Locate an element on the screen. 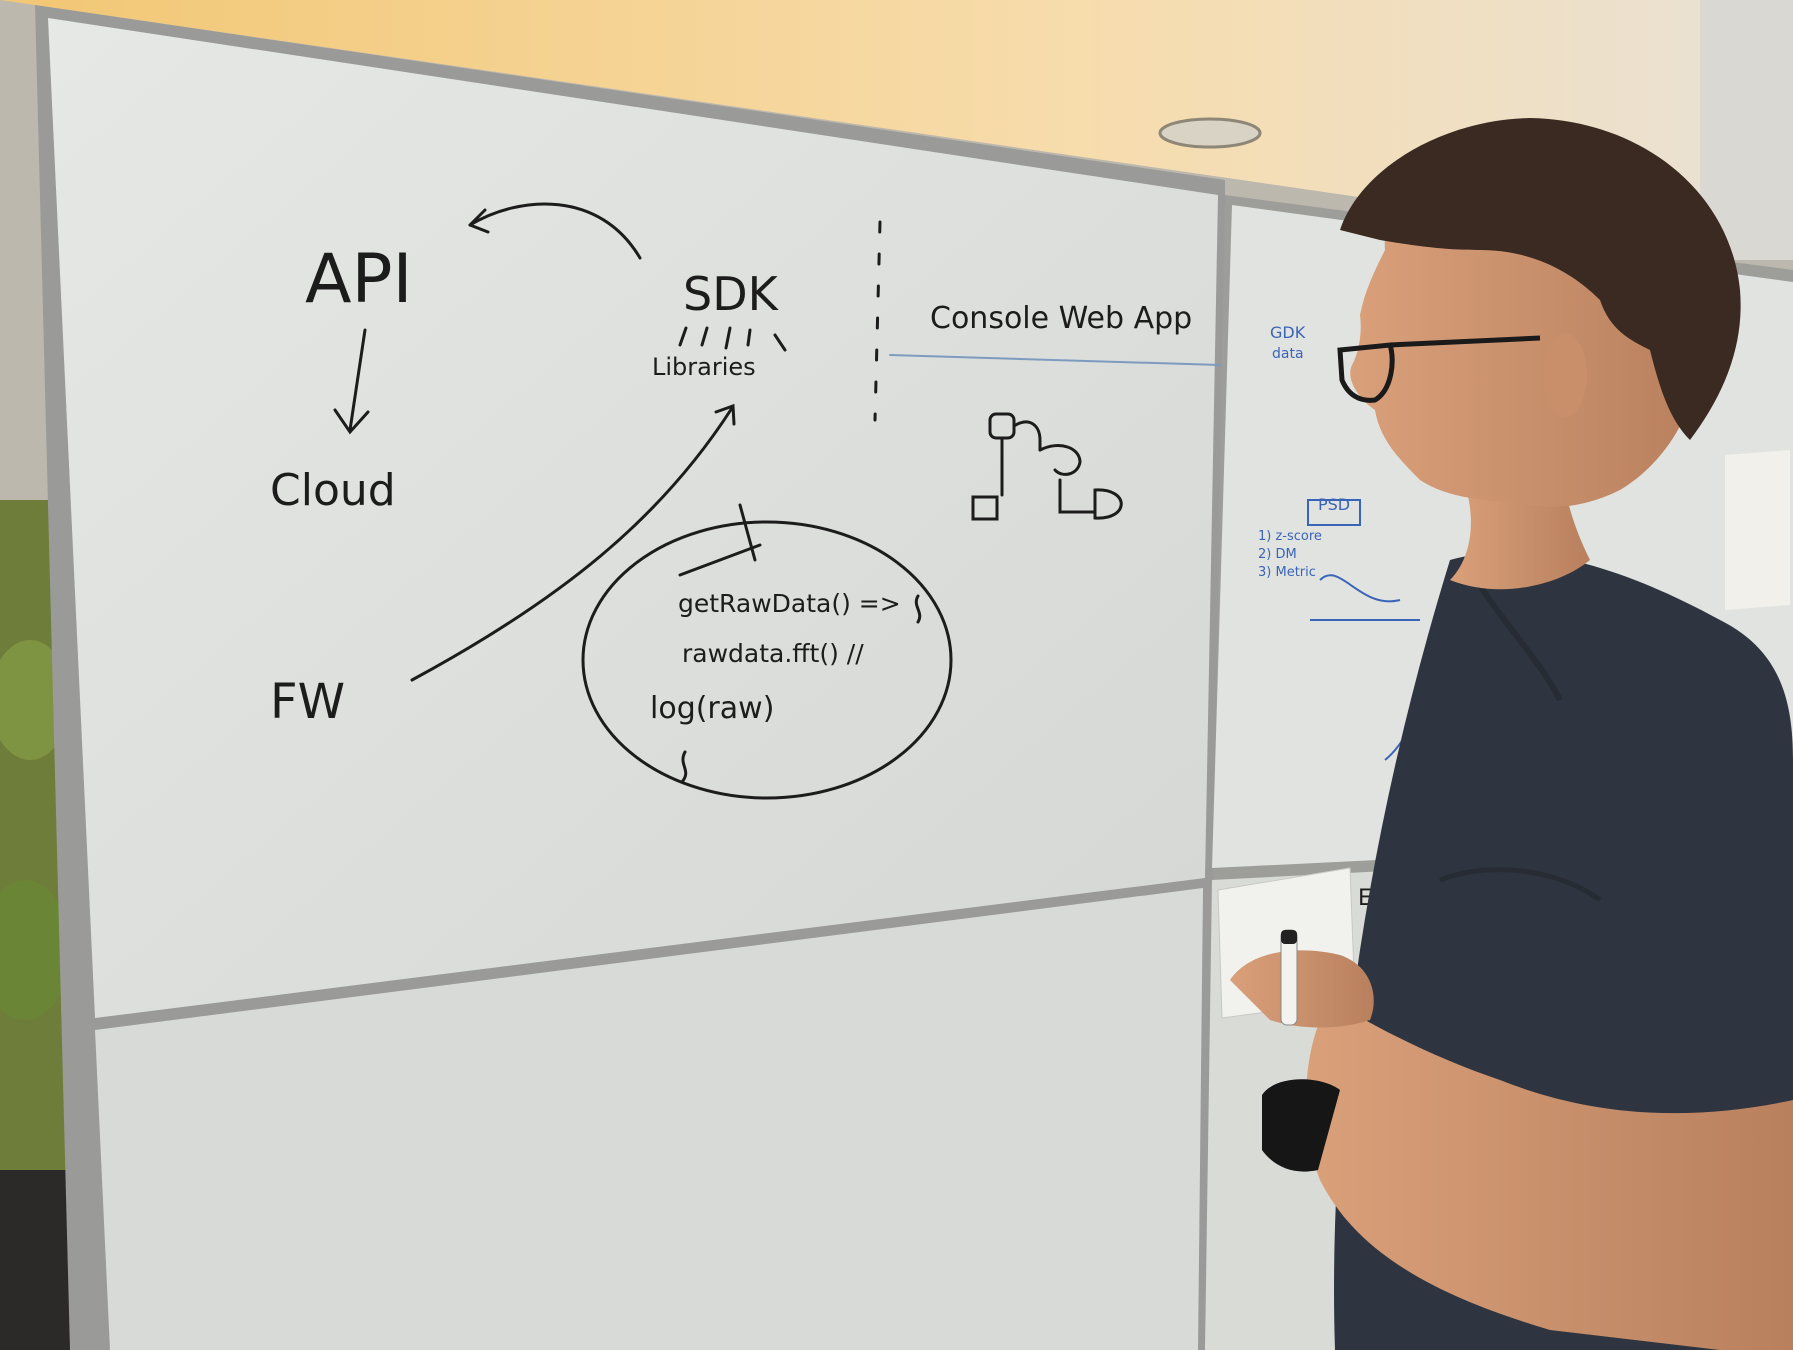 The height and width of the screenshot is (1350, 1793). side-note-5: 2) DM is located at coordinates (1277, 554).